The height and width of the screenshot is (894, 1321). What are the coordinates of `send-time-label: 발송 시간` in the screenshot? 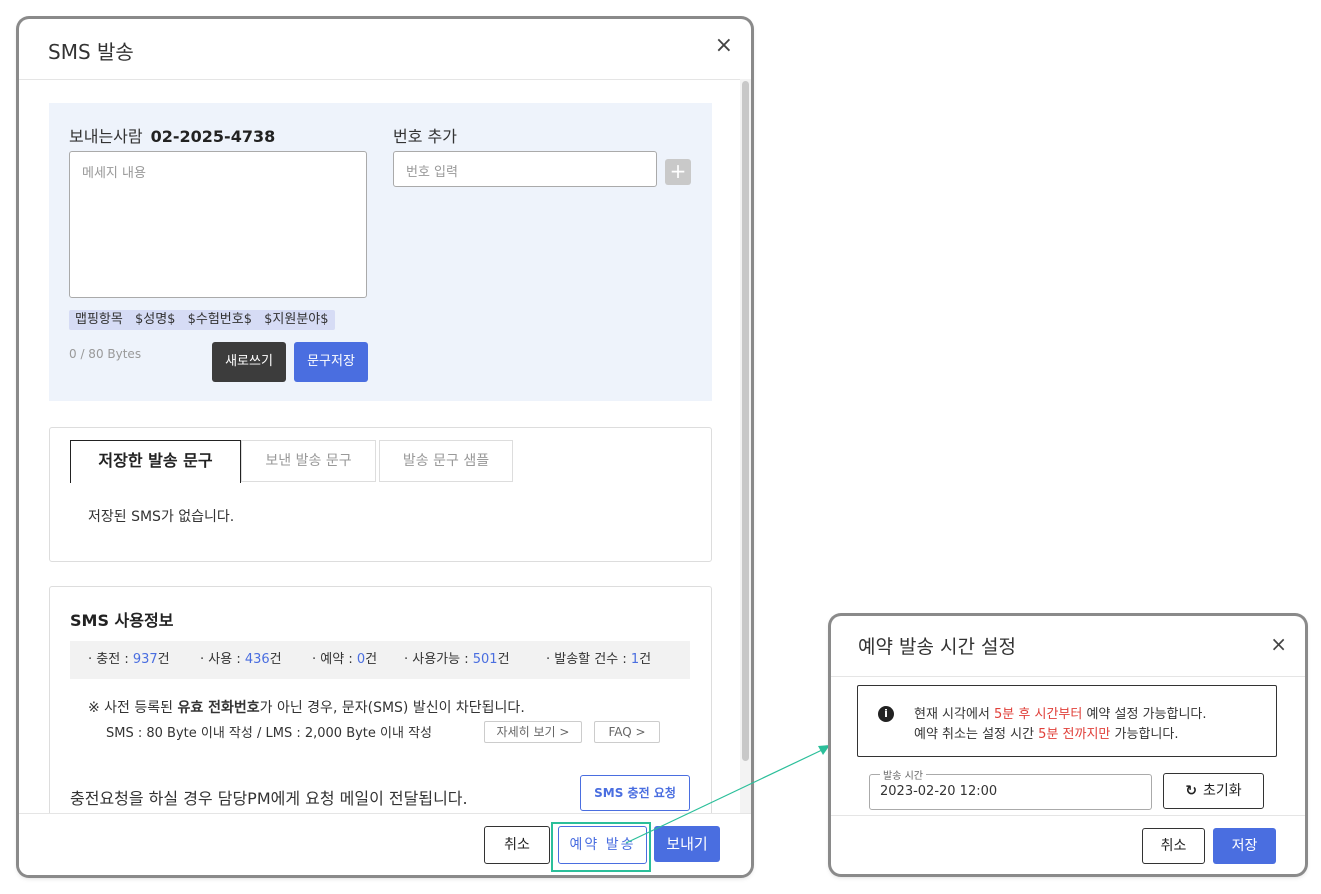 It's located at (903, 774).